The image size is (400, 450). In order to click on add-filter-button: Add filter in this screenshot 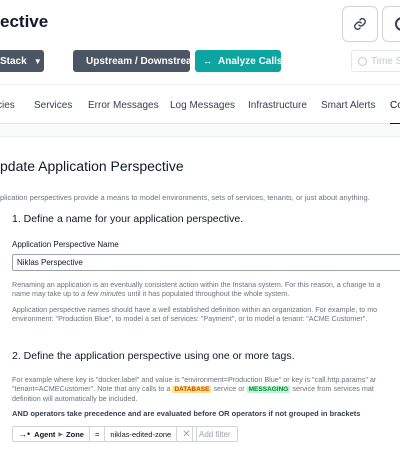, I will do `click(215, 434)`.